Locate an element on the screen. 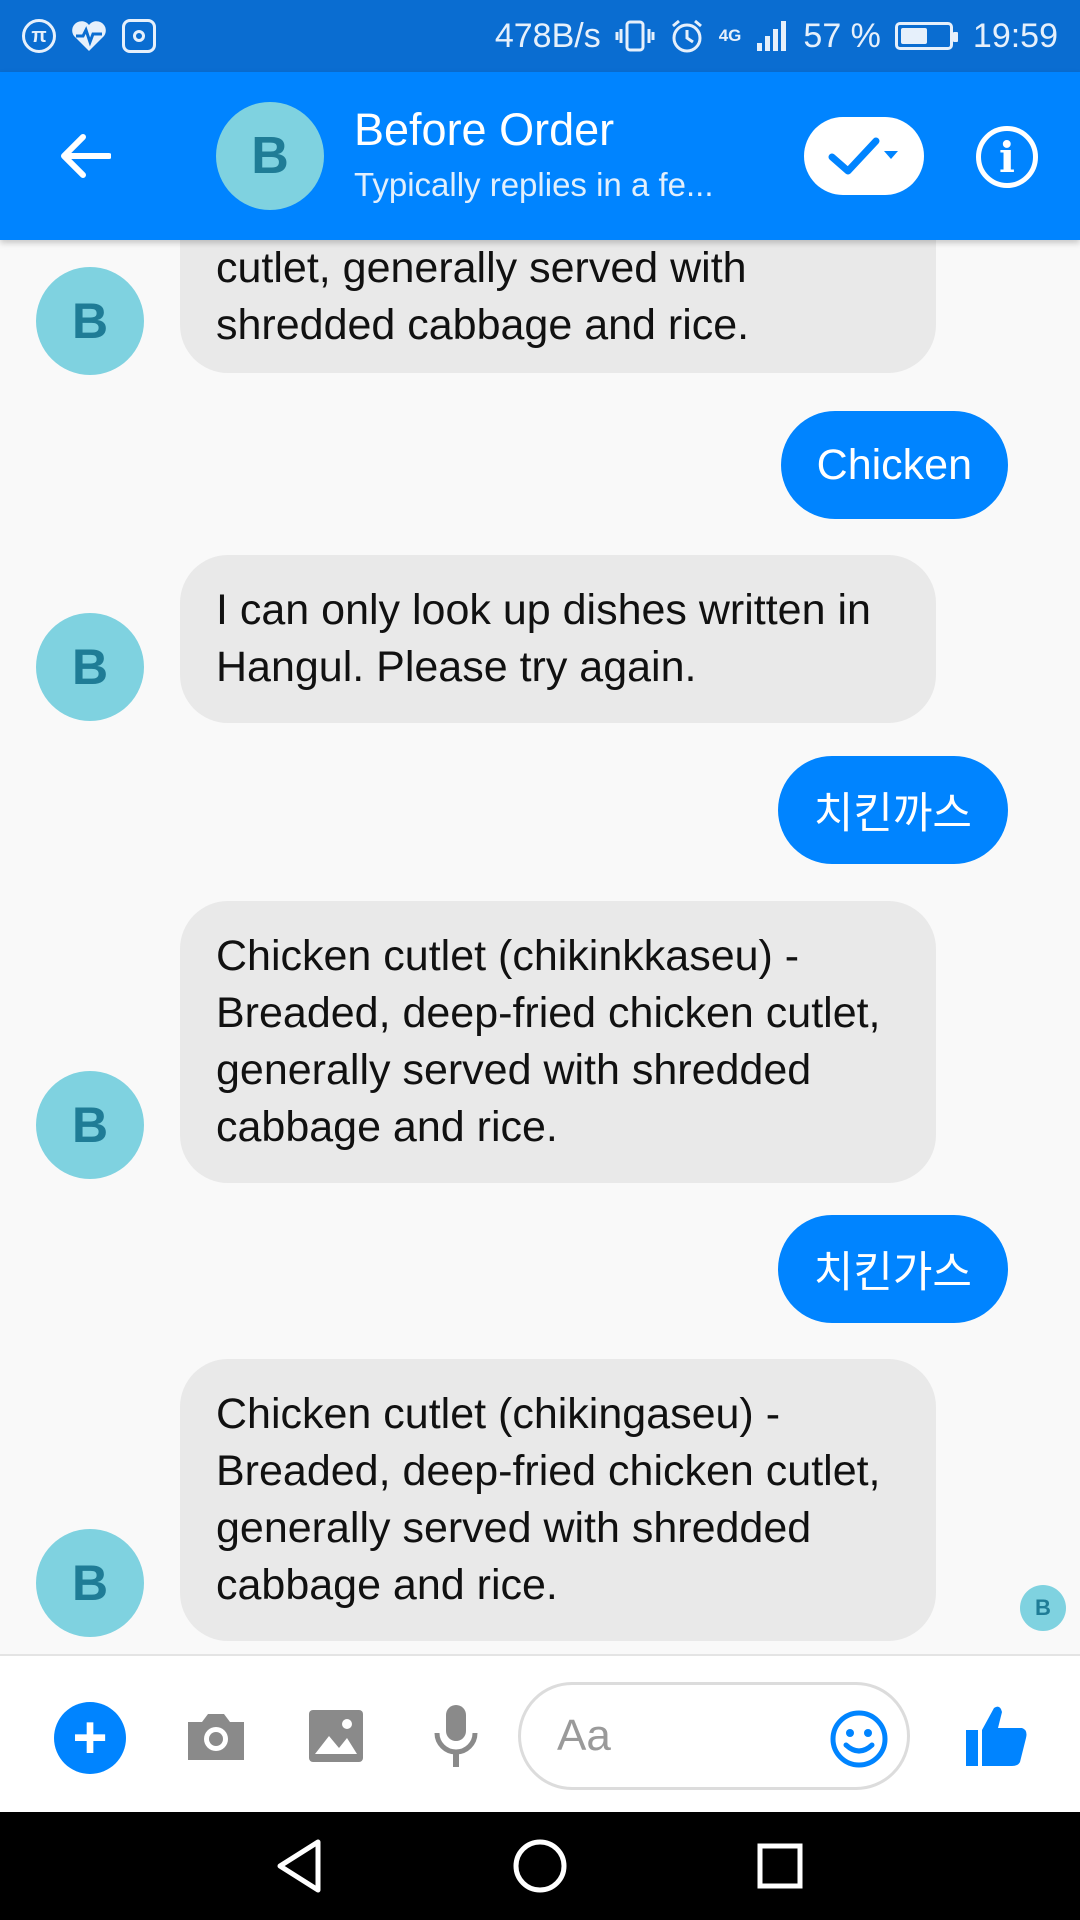 This screenshot has width=1080, height=1920. nav-recents-icon is located at coordinates (780, 1866).